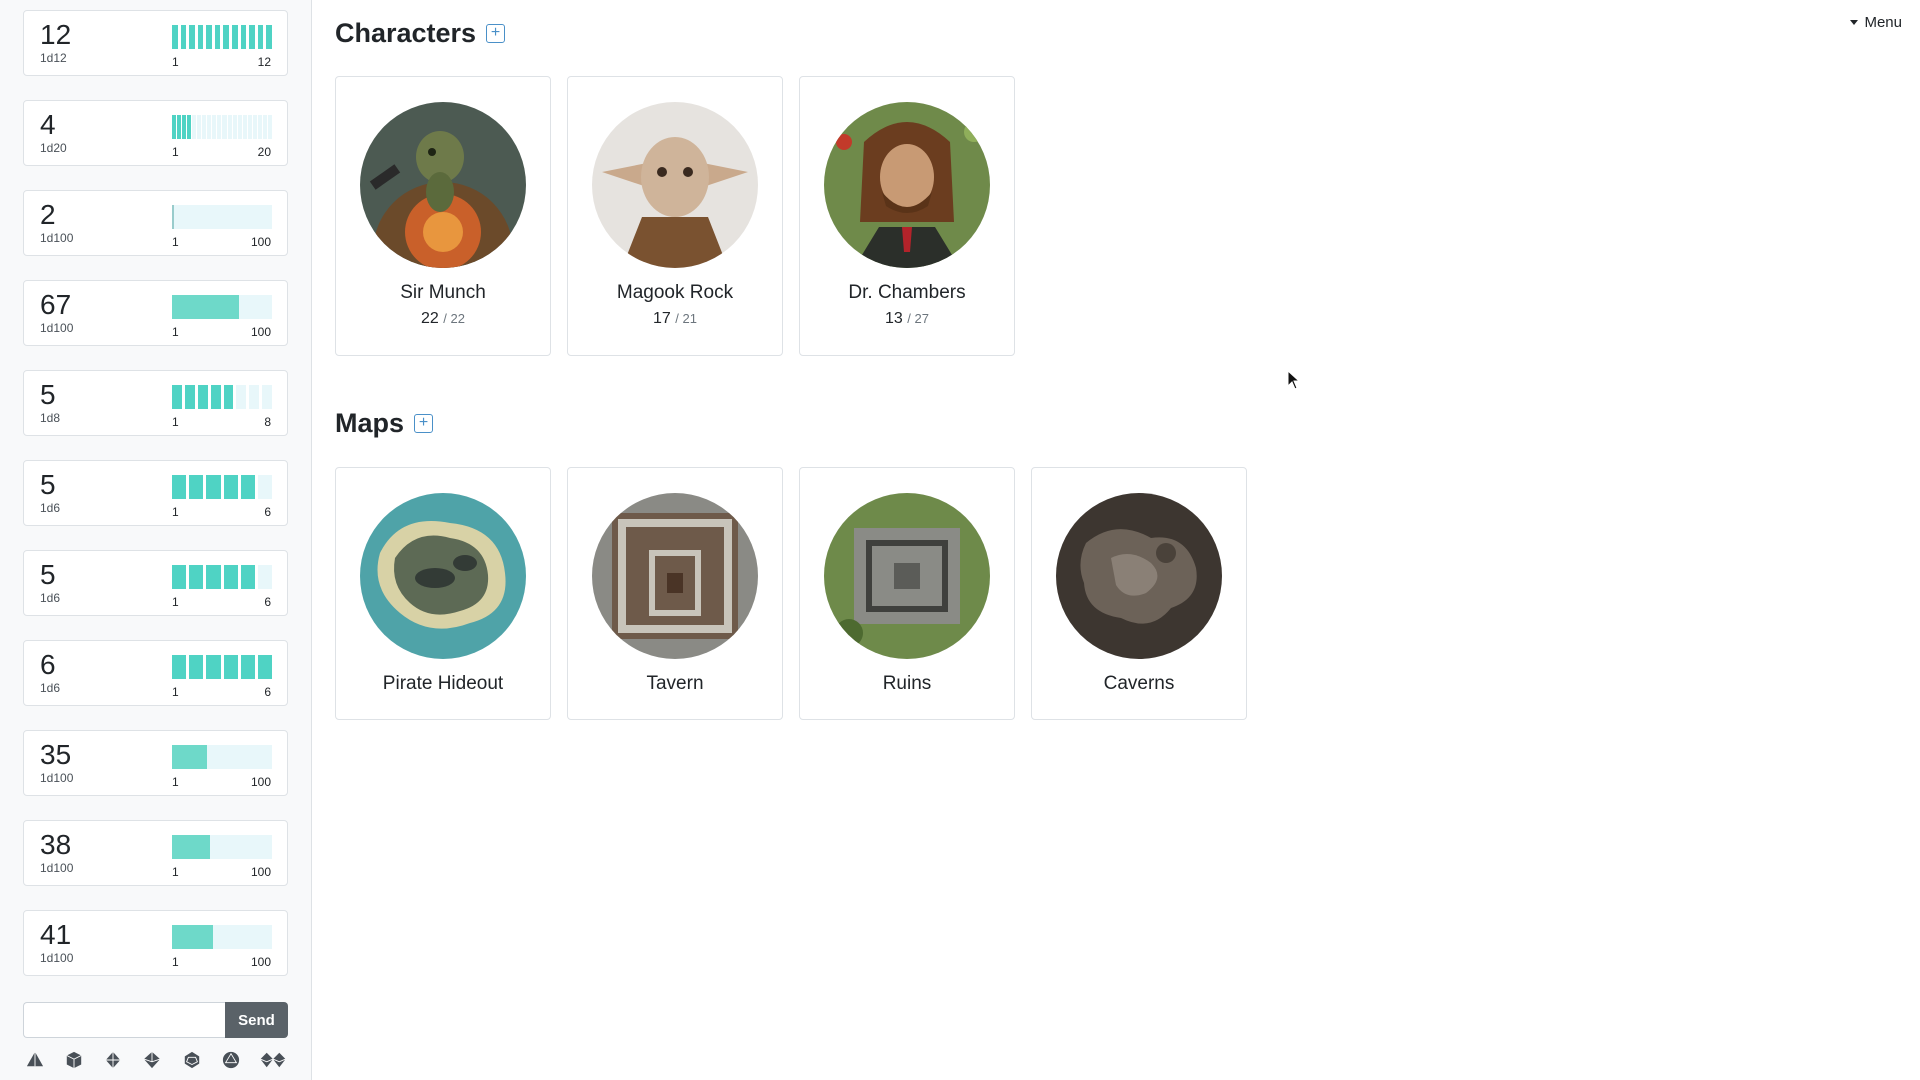 This screenshot has width=1920, height=1080. Describe the element at coordinates (918, 318) in the screenshot. I see `hp-max: / 27` at that location.